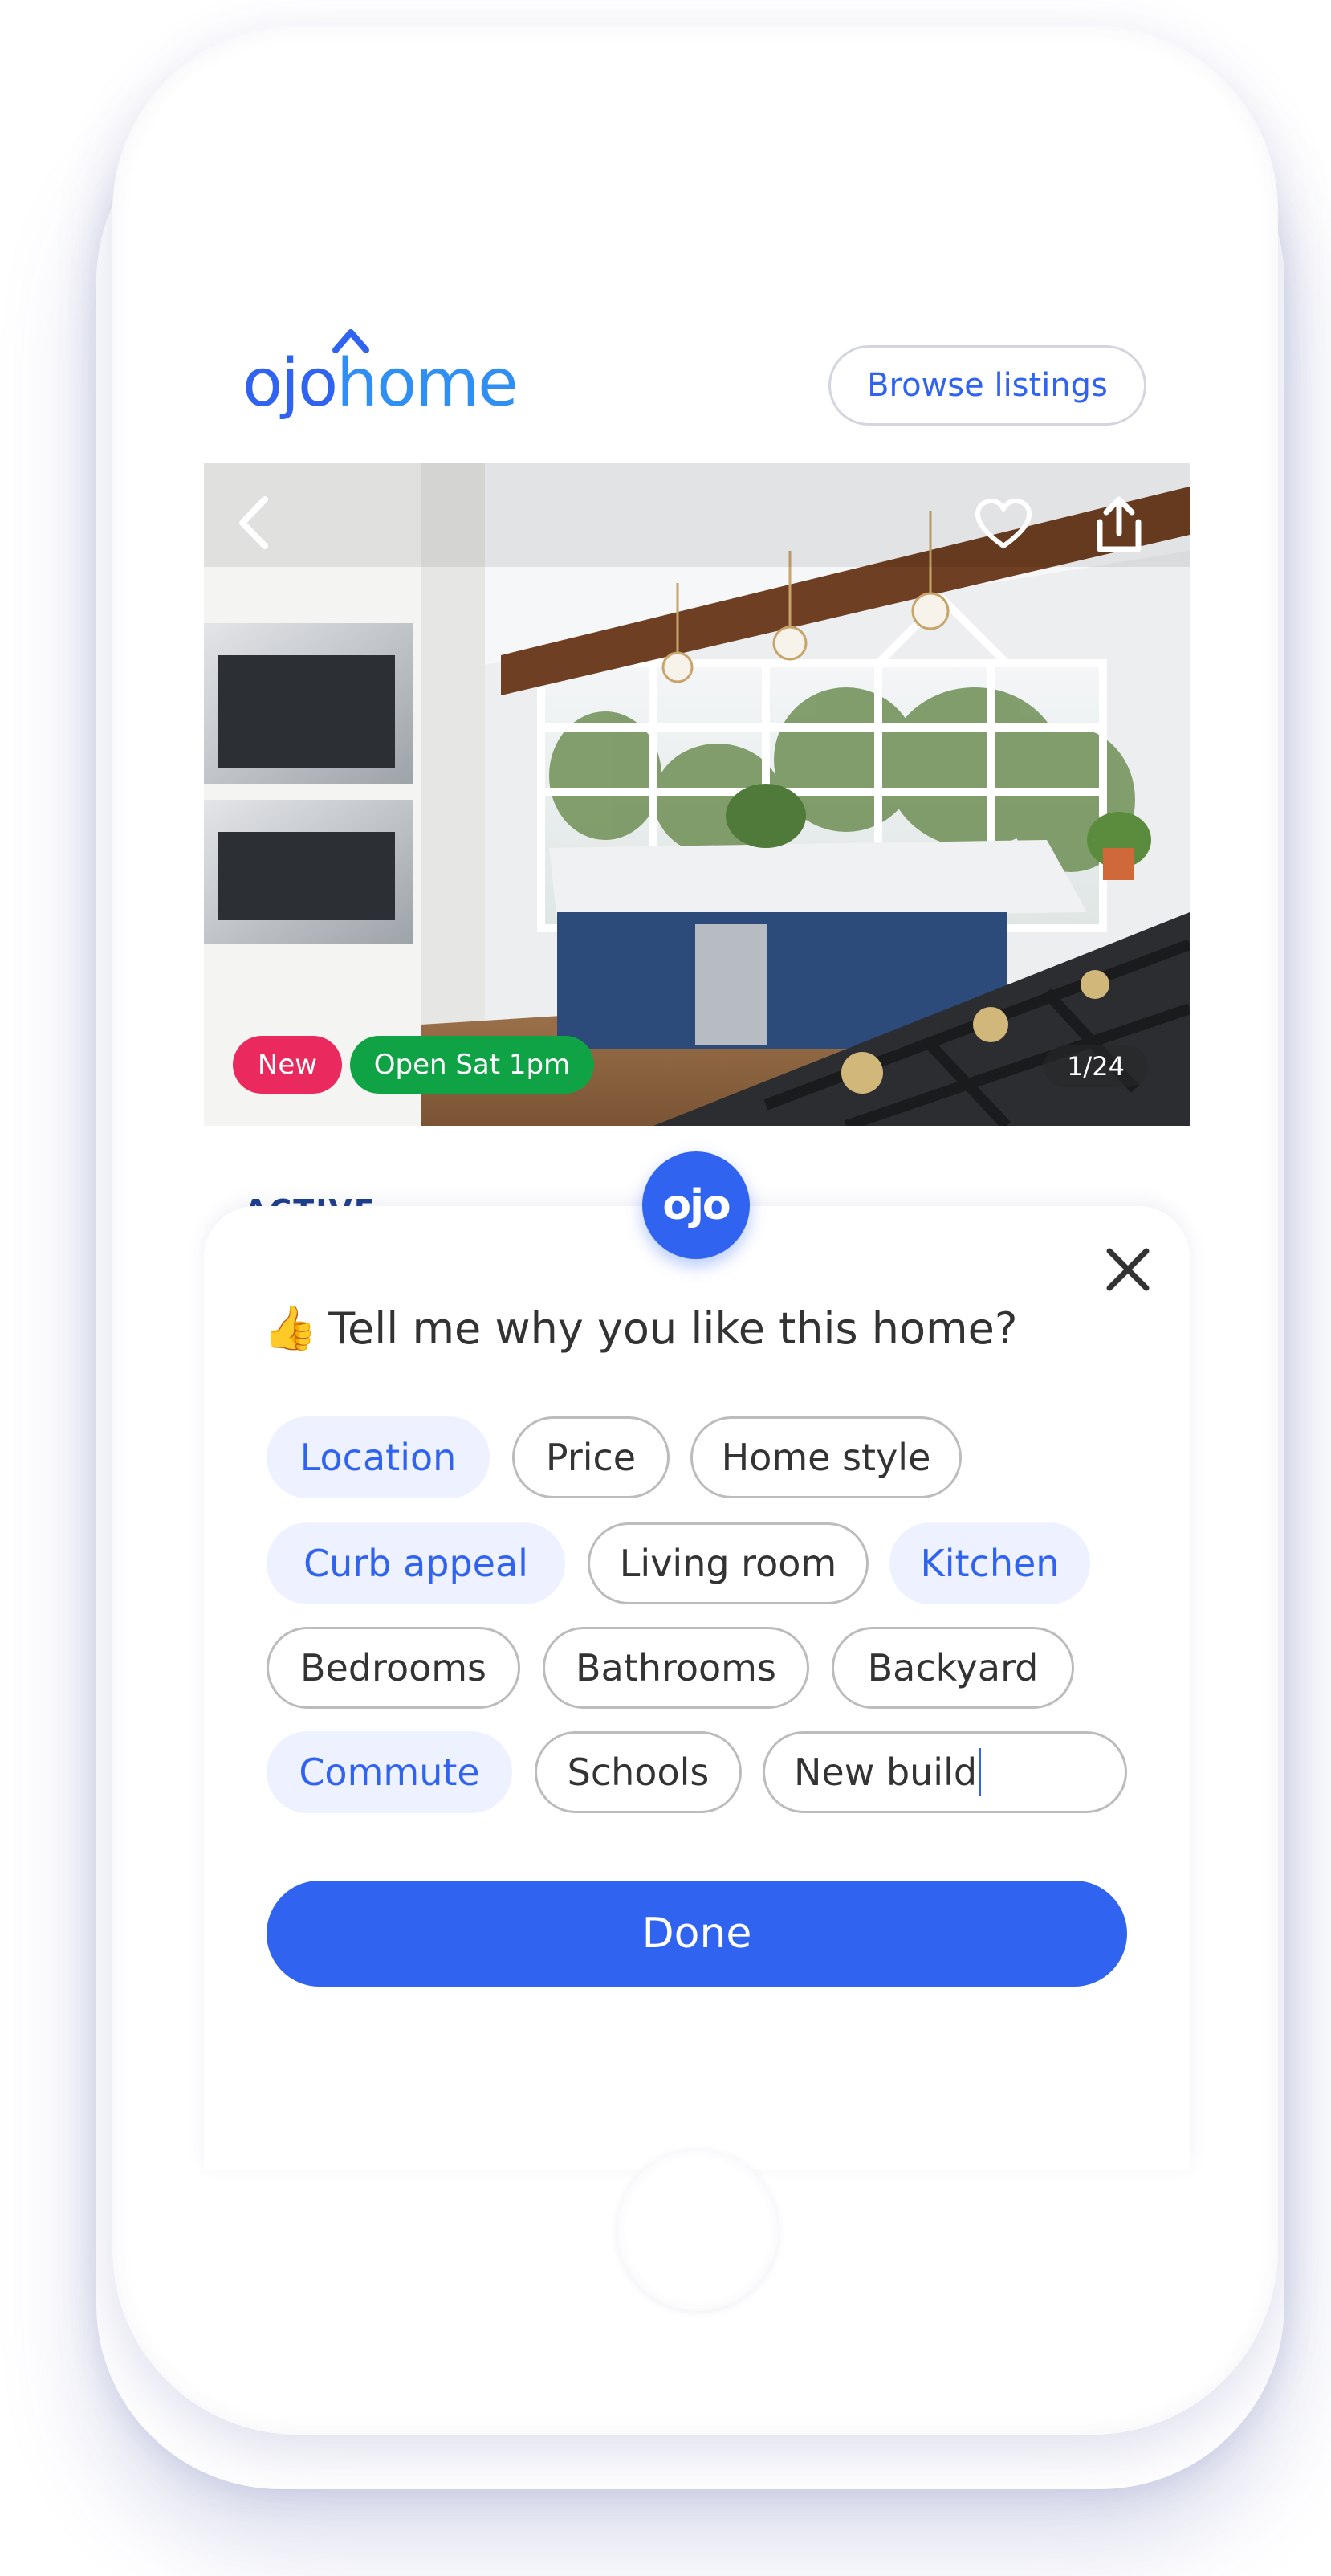 The width and height of the screenshot is (1331, 2576). I want to click on done-button: Done, so click(697, 1934).